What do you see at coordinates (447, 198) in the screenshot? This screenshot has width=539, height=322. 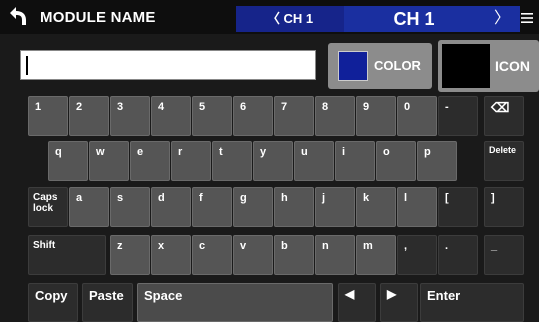 I see `key-label: [` at bounding box center [447, 198].